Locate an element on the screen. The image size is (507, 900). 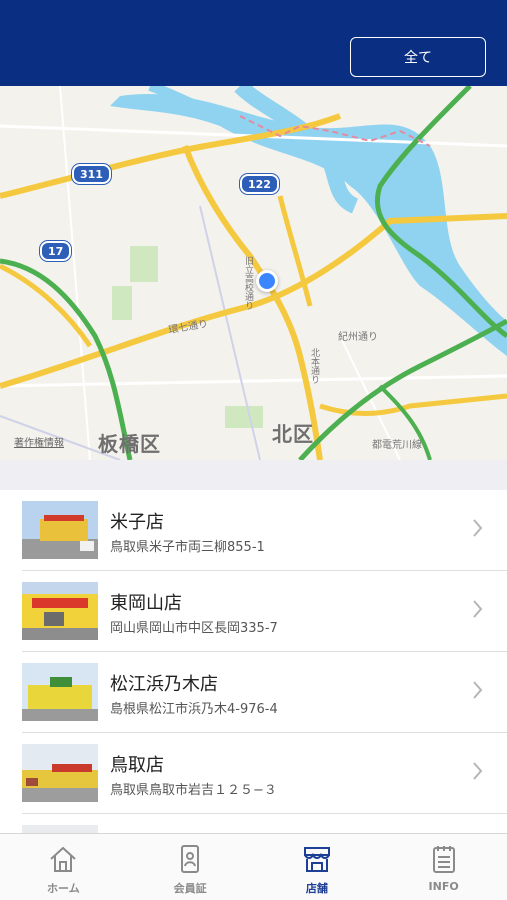
tab-info: INFO is located at coordinates (443, 867).